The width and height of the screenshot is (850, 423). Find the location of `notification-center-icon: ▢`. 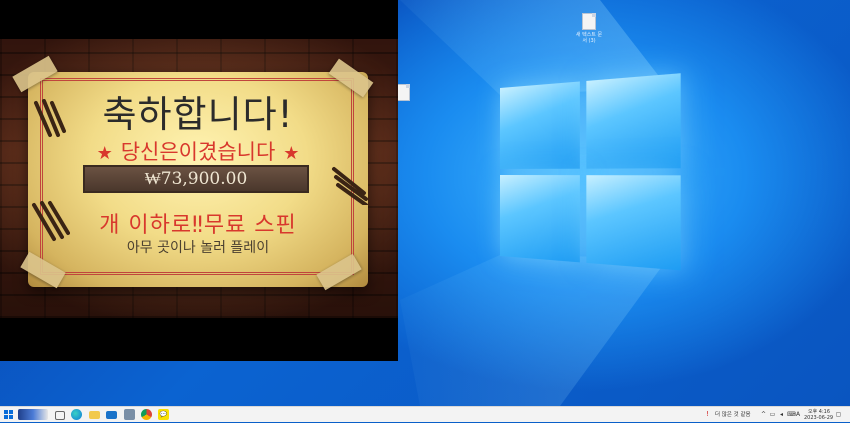

notification-center-icon: ▢ is located at coordinates (838, 414).